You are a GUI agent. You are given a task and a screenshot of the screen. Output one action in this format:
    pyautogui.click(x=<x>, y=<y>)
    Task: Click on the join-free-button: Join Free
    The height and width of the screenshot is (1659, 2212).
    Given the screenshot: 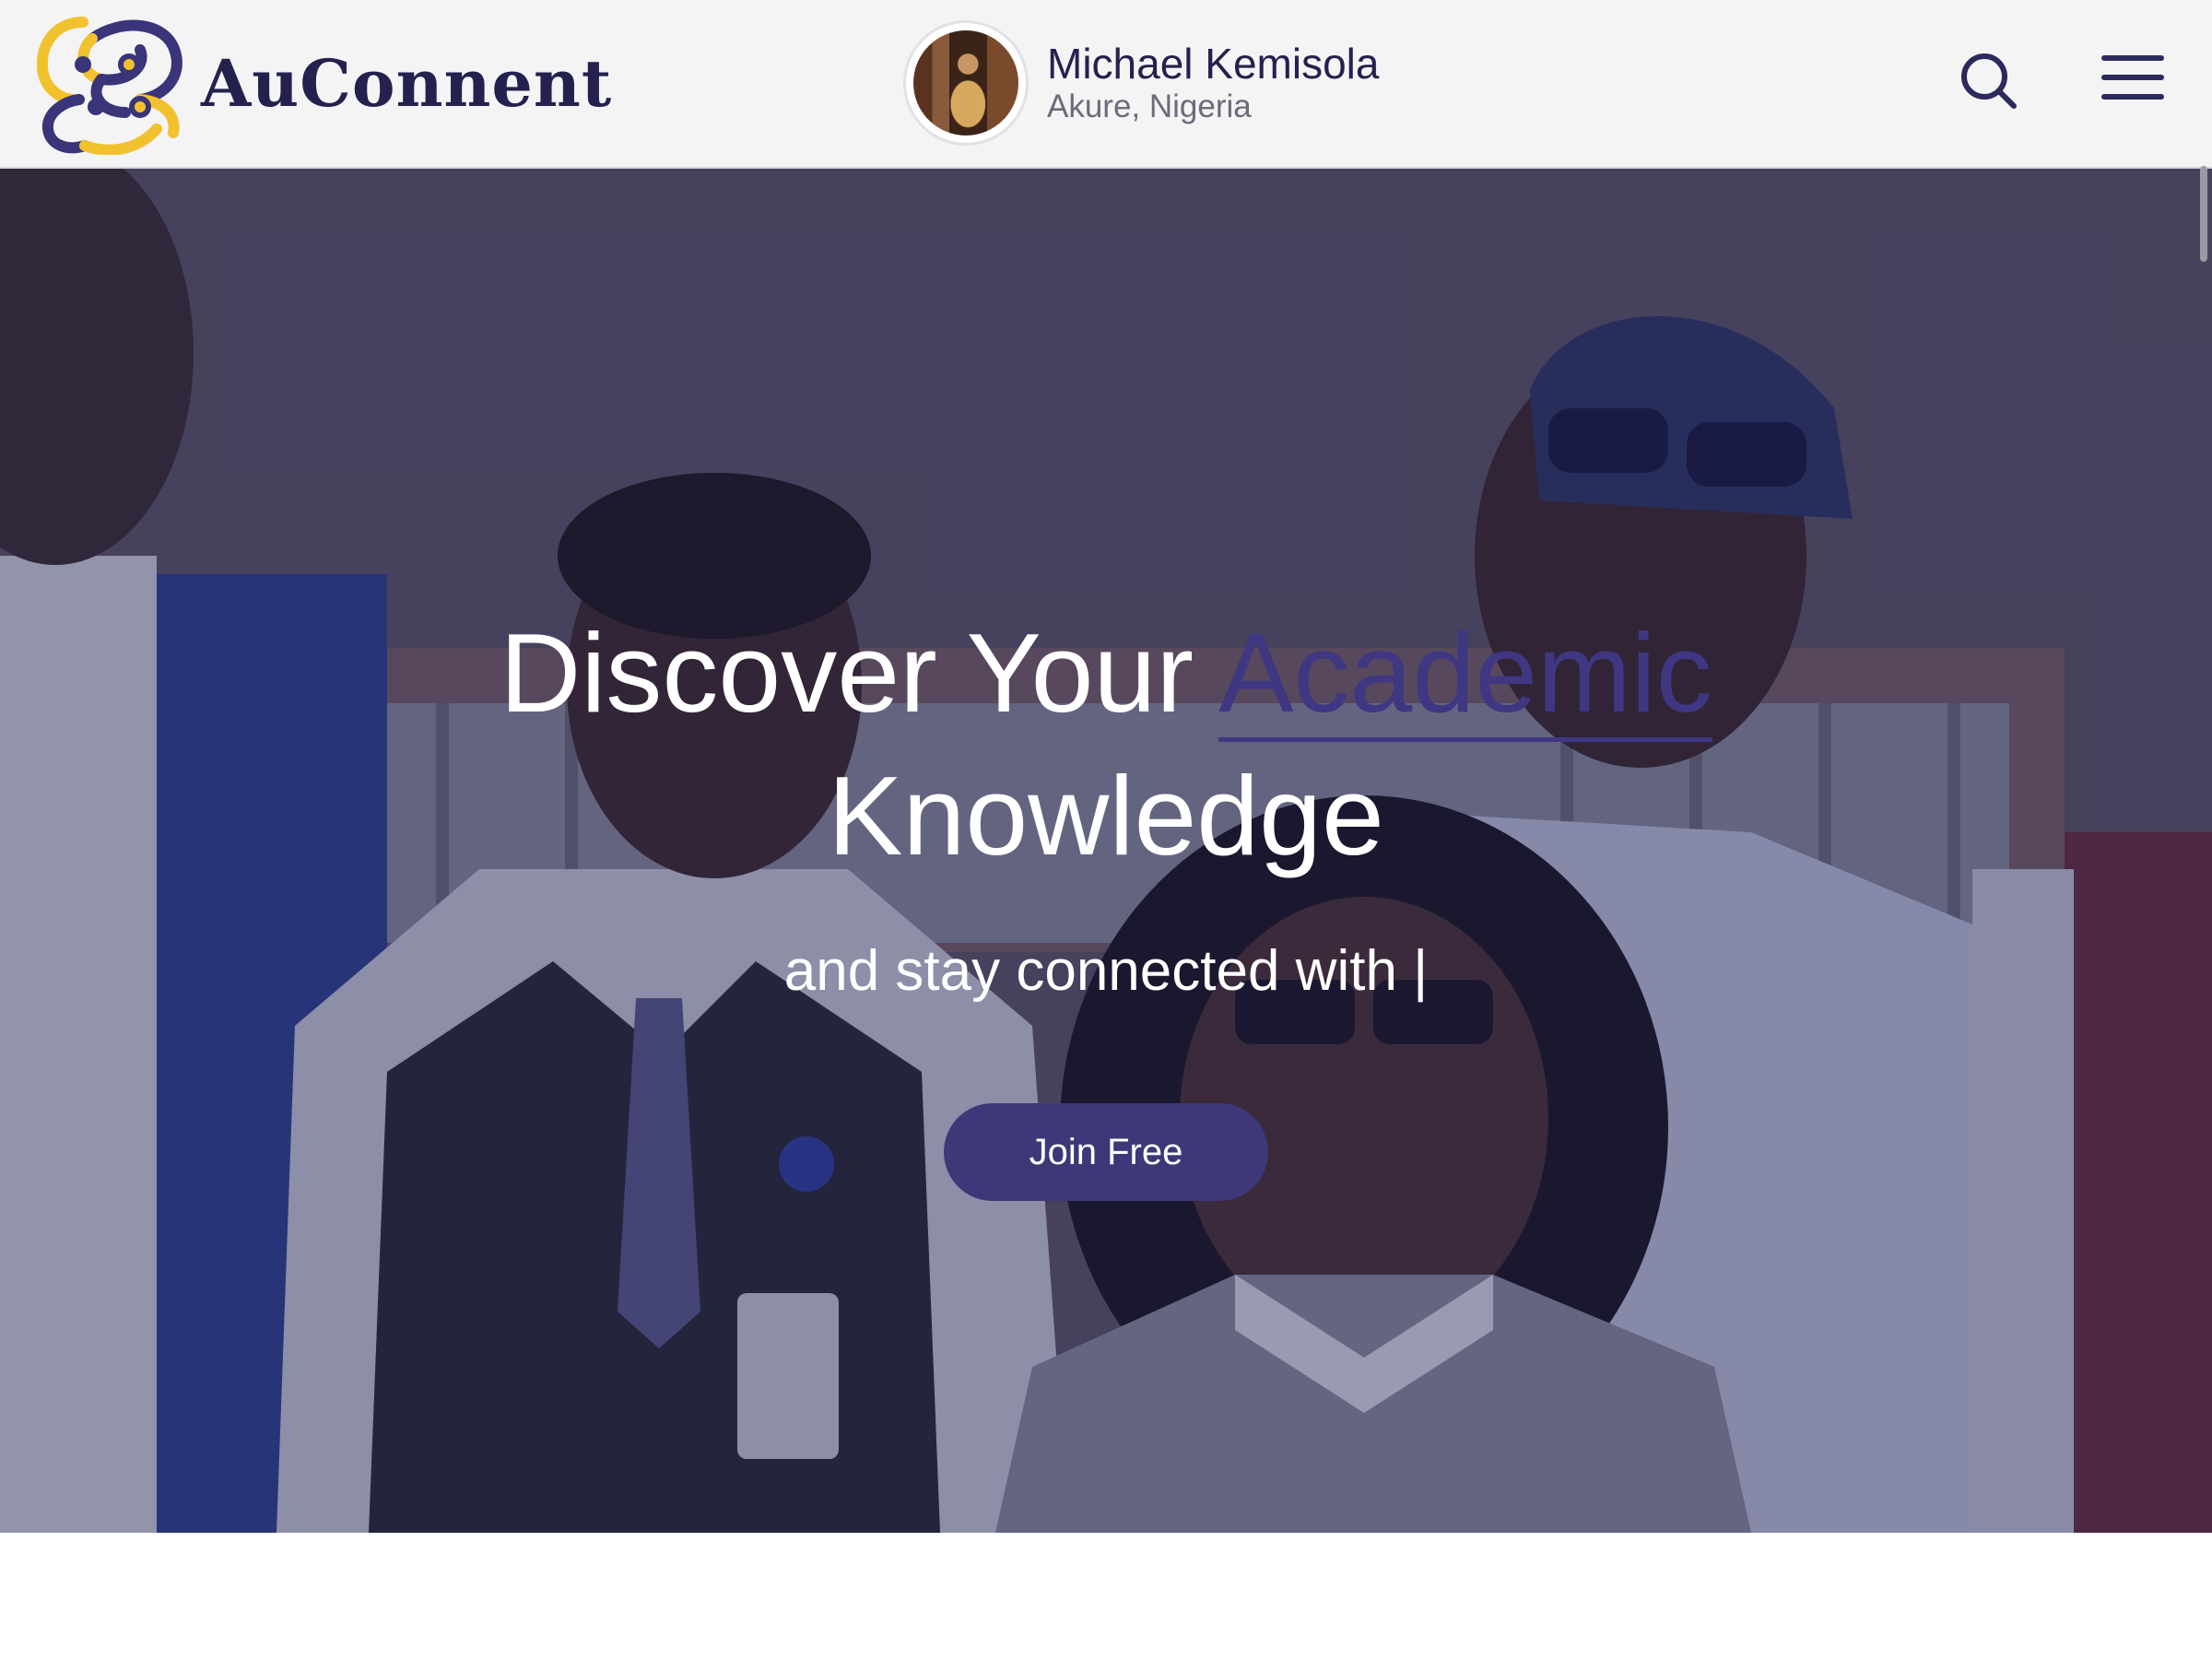 What is the action you would take?
    pyautogui.click(x=1106, y=1152)
    